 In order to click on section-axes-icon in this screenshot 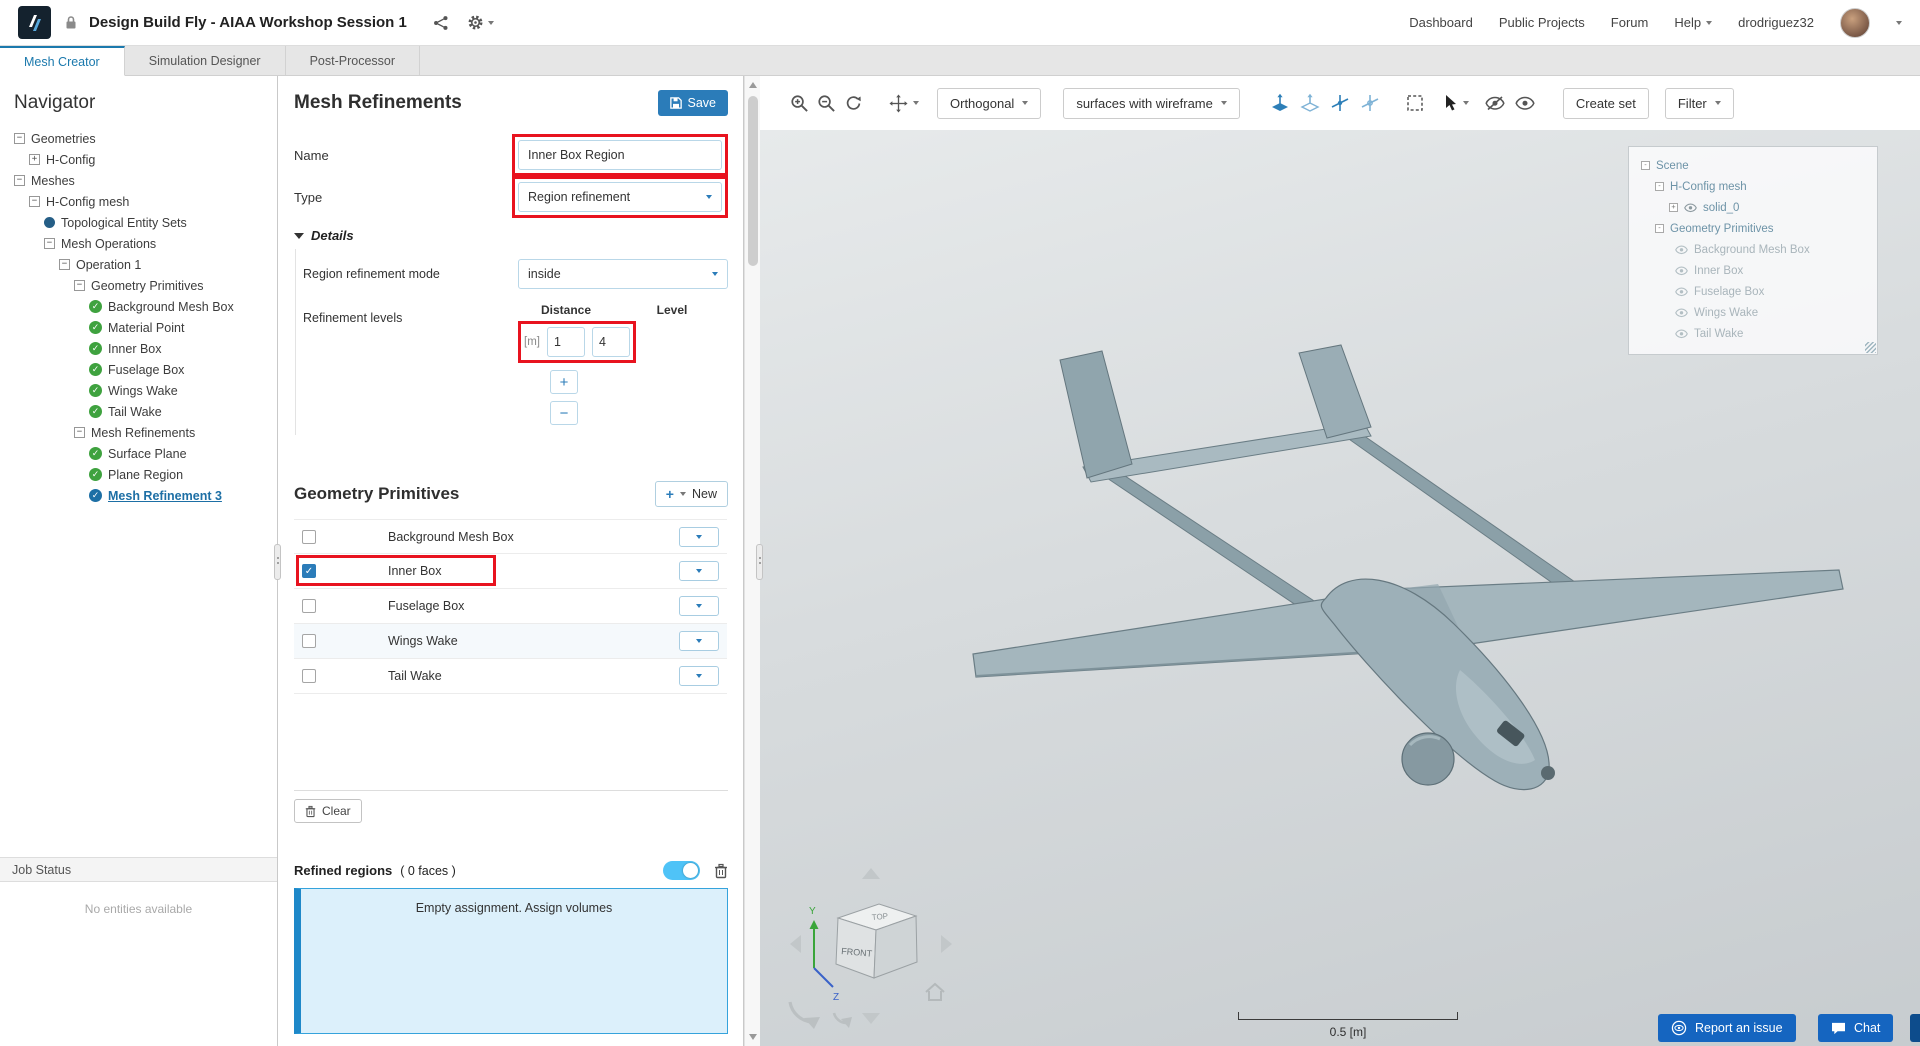, I will do `click(1340, 103)`.